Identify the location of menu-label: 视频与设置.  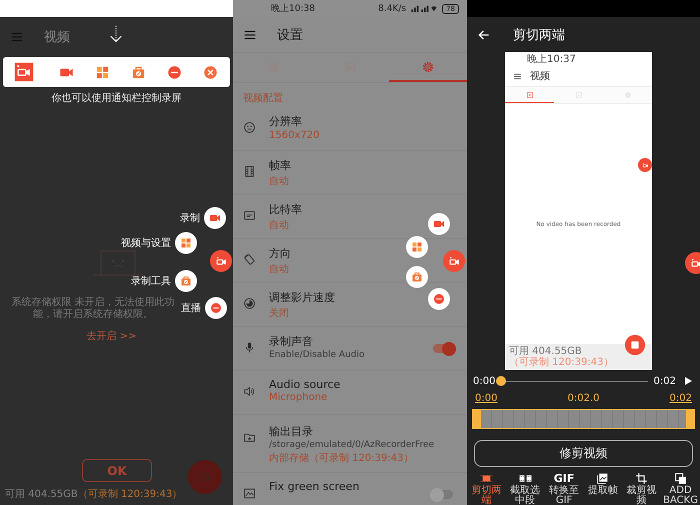
(146, 243).